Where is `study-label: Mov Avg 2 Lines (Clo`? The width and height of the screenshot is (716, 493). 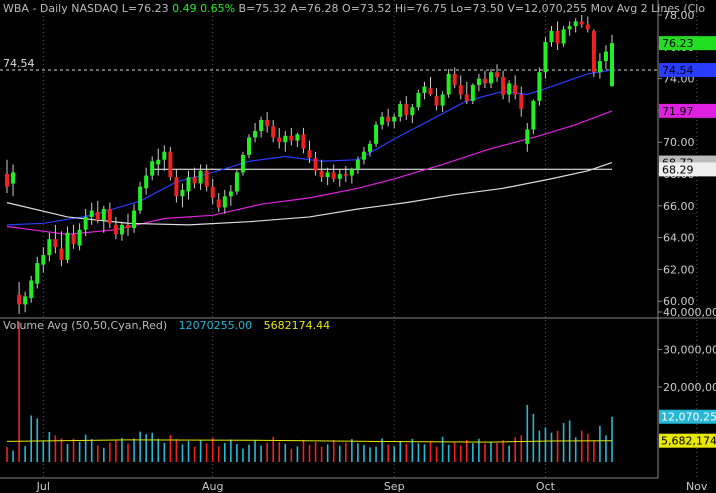
study-label: Mov Avg 2 Lines (Clo is located at coordinates (648, 8).